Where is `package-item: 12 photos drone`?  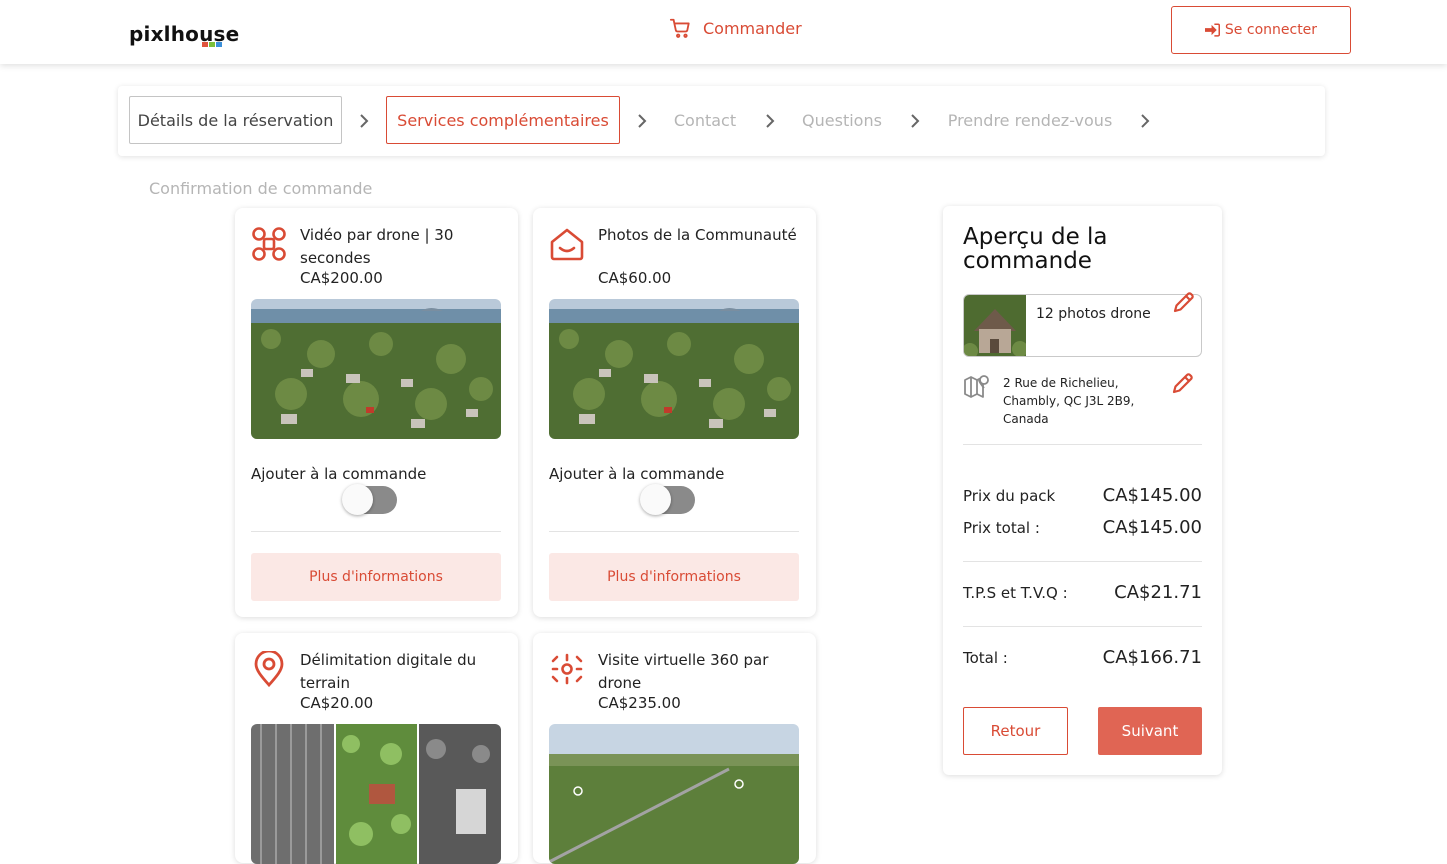
package-item: 12 photos drone is located at coordinates (1082, 325).